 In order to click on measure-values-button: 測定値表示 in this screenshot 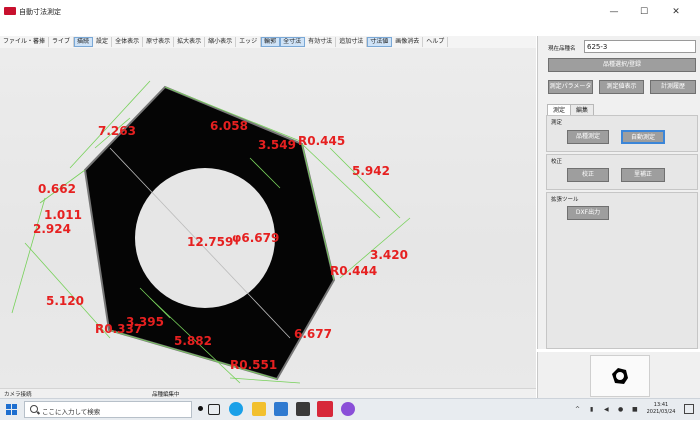, I will do `click(621, 87)`.